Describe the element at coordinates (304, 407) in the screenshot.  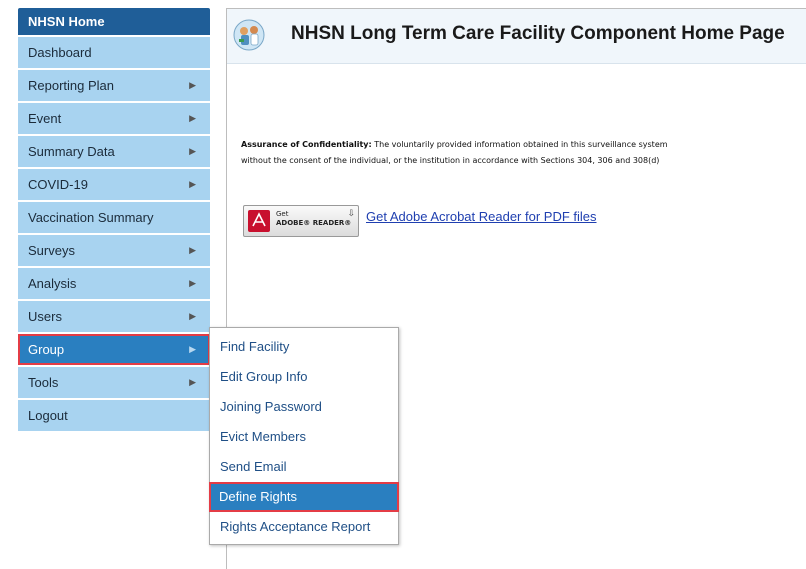
I see `submenu-item-joining-password: Joining Password` at that location.